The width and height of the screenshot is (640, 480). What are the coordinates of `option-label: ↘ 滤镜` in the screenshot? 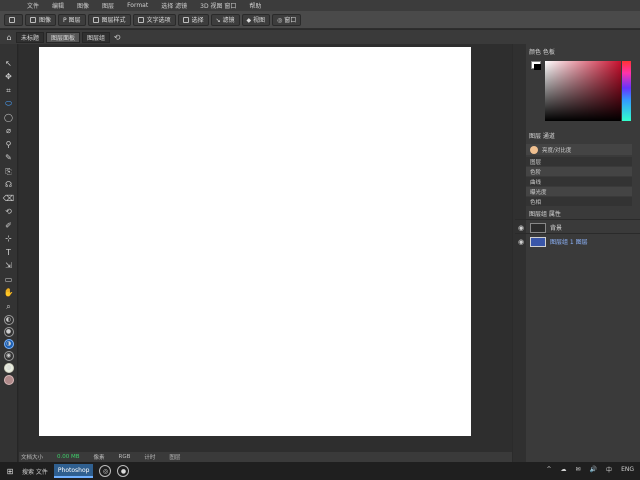 It's located at (225, 20).